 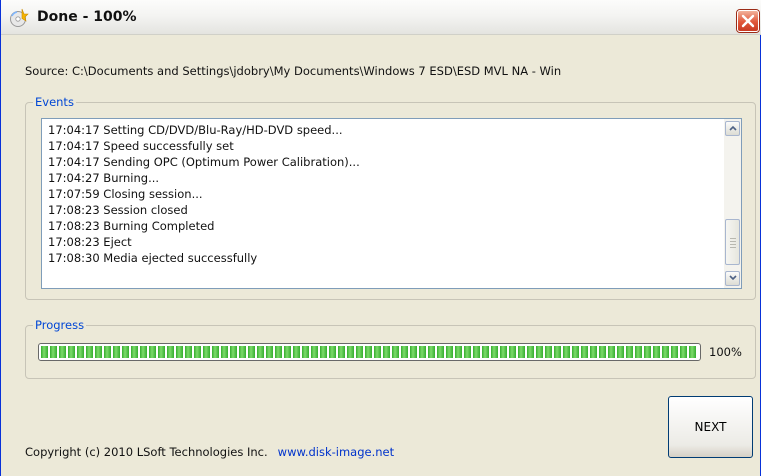 What do you see at coordinates (54, 102) in the screenshot?
I see `events-group-label: Events` at bounding box center [54, 102].